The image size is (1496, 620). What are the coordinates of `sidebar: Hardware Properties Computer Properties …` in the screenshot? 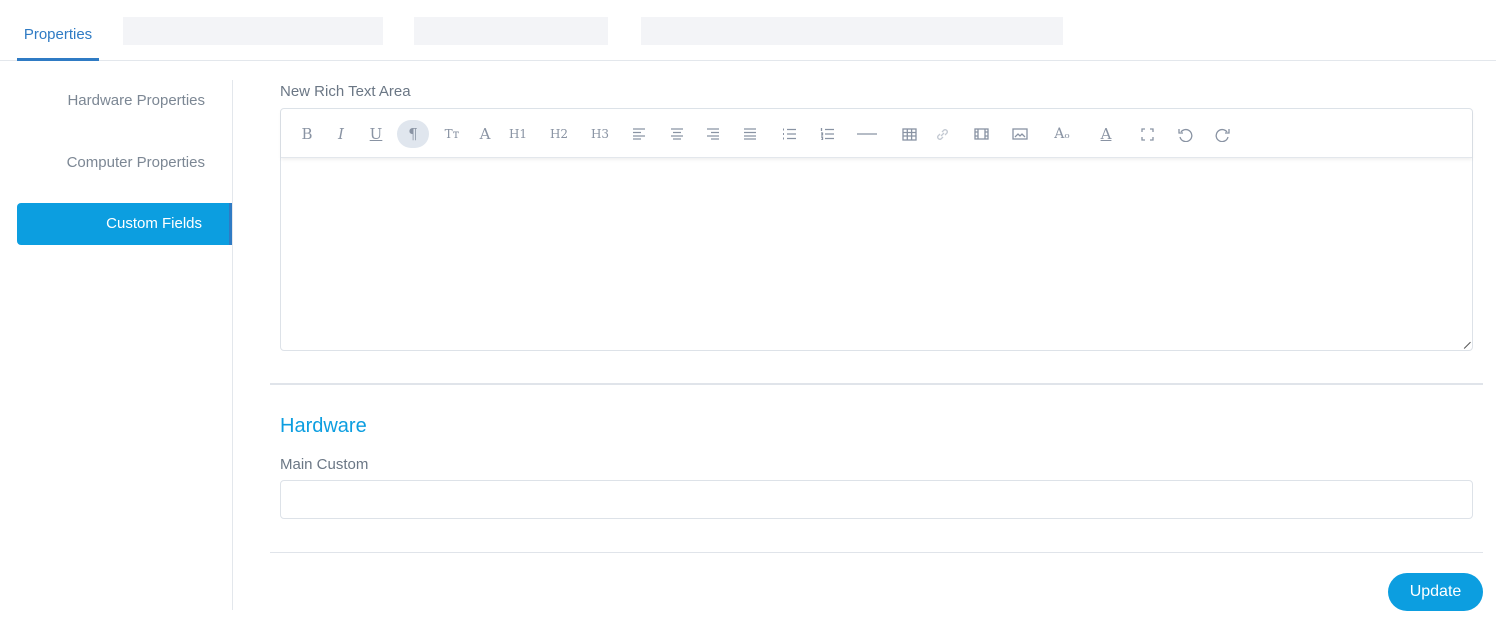 It's located at (116, 345).